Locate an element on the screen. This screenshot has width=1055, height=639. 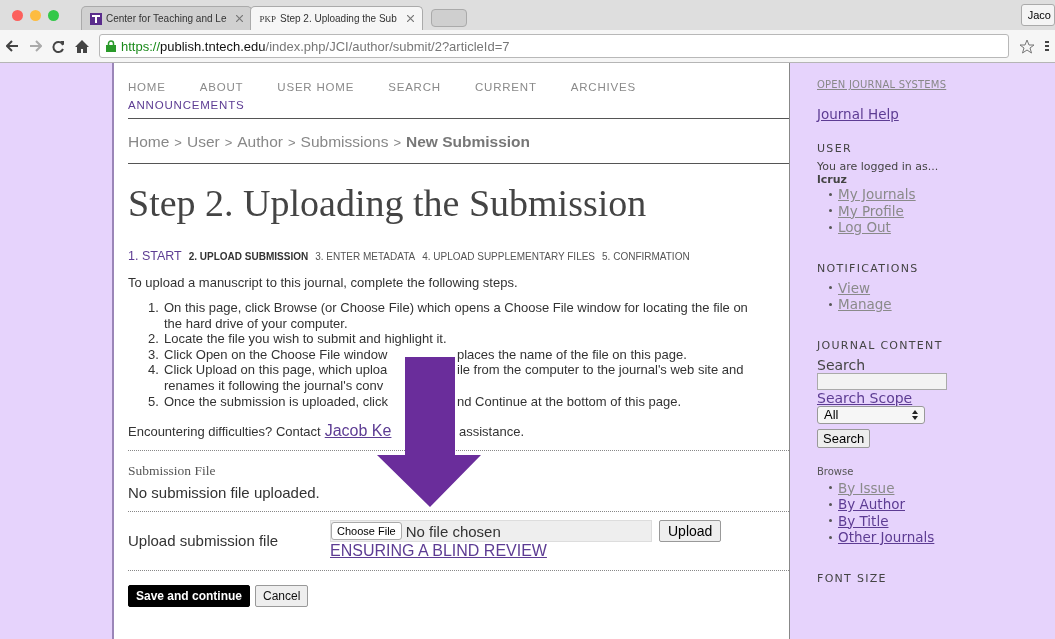
step-number: 4. is located at coordinates (154, 371).